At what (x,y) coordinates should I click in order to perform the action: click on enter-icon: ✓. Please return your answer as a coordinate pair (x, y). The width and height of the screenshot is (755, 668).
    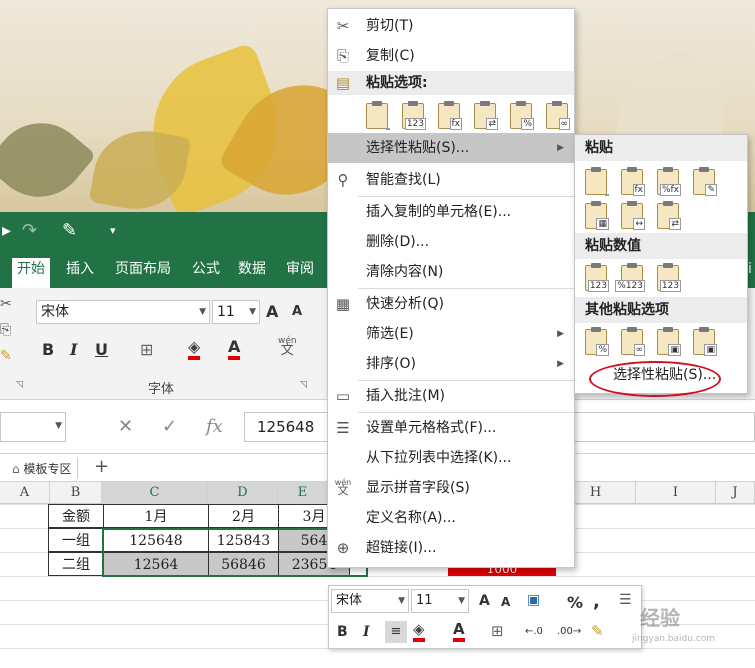
    Looking at the image, I should click on (169, 426).